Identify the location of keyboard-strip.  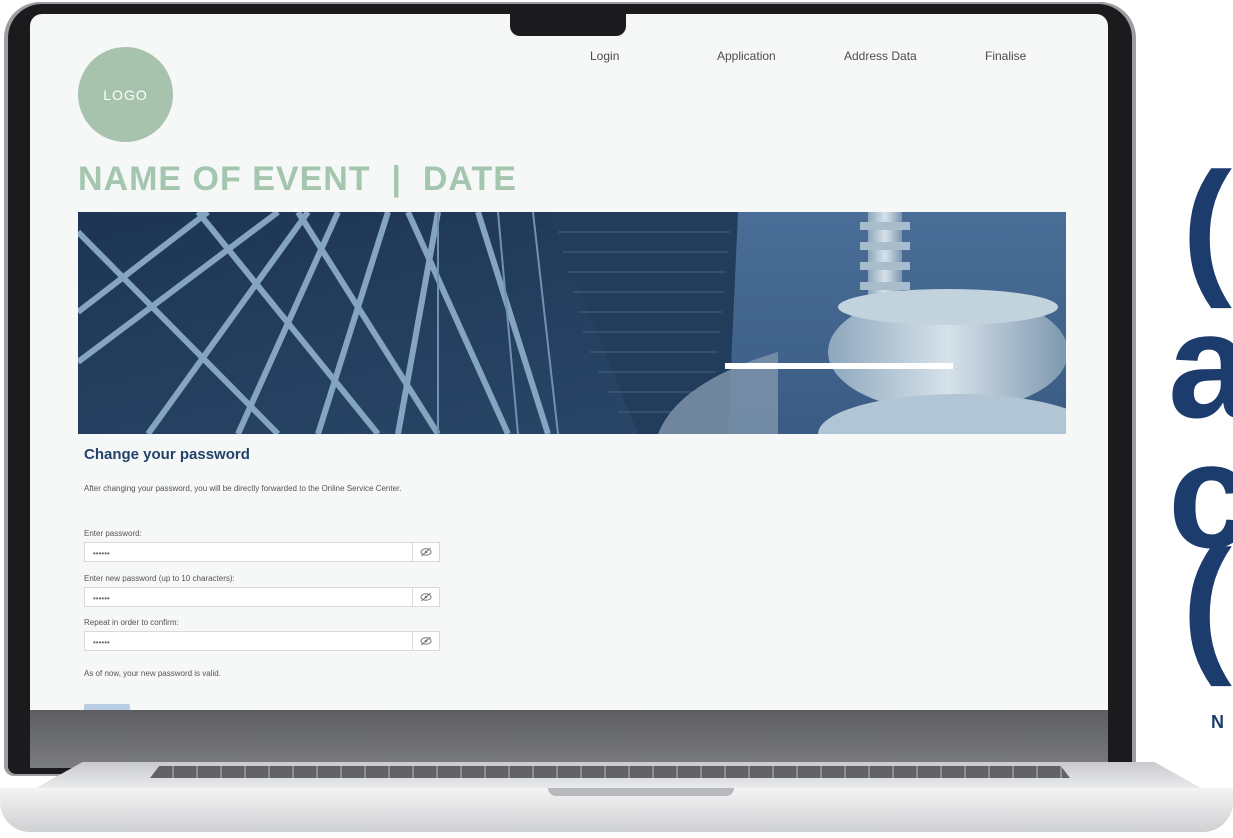
(610, 772).